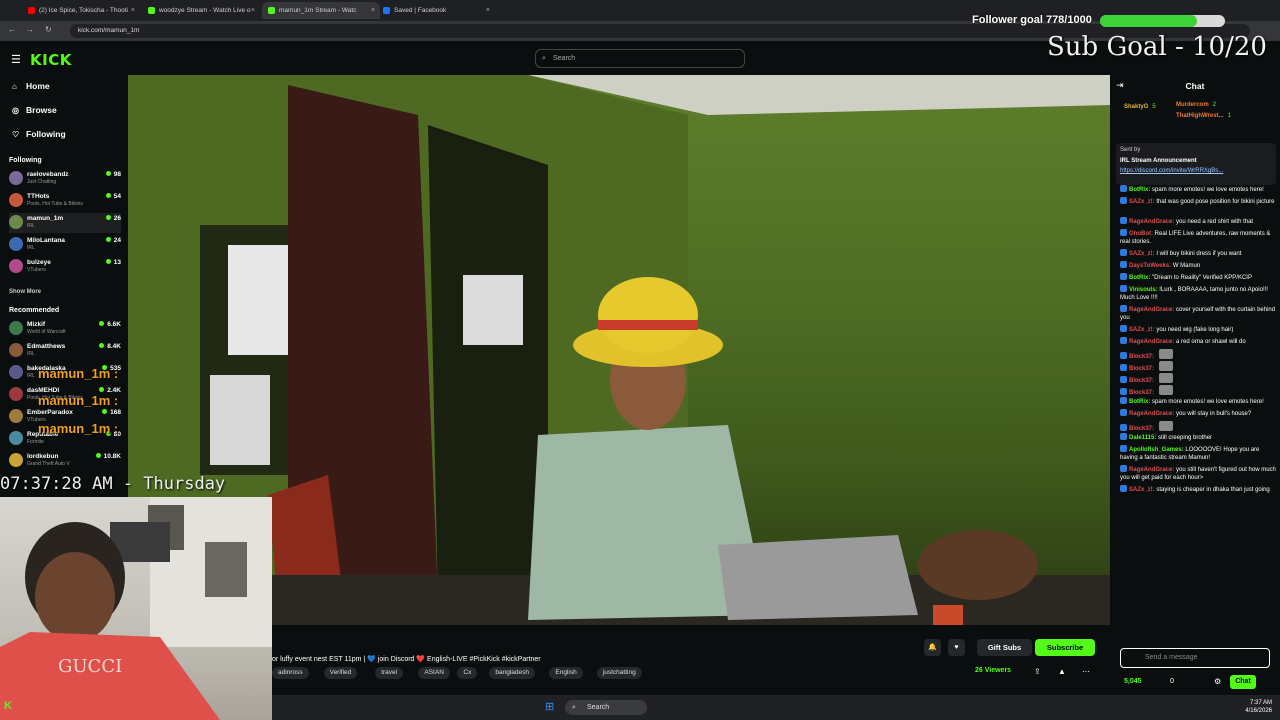 The width and height of the screenshot is (1280, 720). Describe the element at coordinates (1214, 414) in the screenshot. I see `chat-text: you will stay in bull's house?` at that location.